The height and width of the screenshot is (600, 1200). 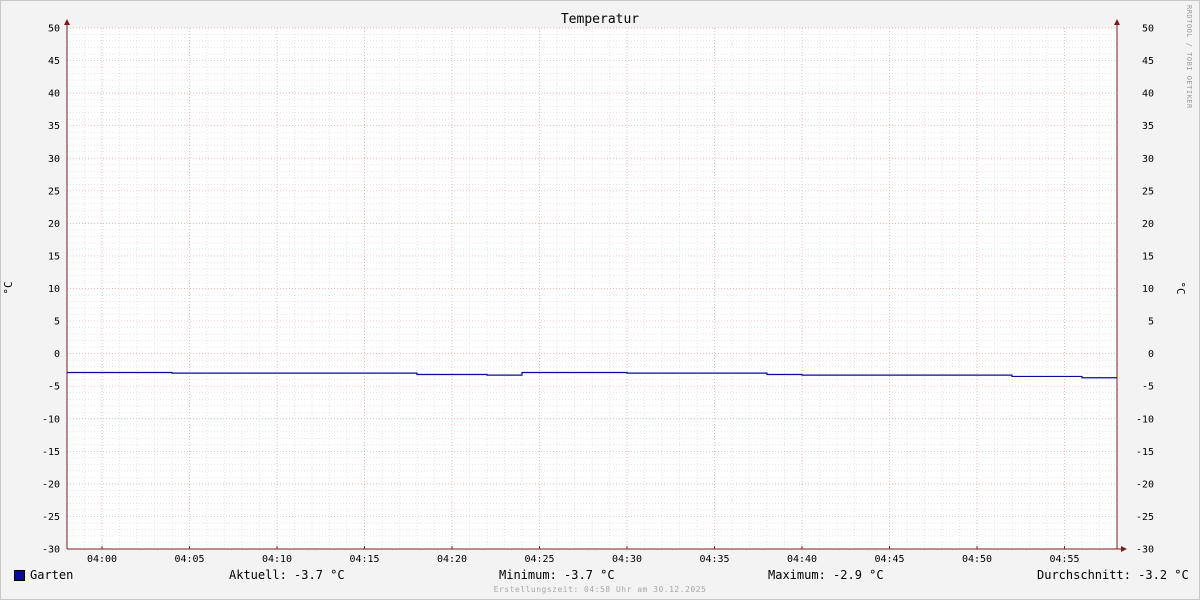 I want to click on y-tick-label-left: 40, so click(x=54, y=94).